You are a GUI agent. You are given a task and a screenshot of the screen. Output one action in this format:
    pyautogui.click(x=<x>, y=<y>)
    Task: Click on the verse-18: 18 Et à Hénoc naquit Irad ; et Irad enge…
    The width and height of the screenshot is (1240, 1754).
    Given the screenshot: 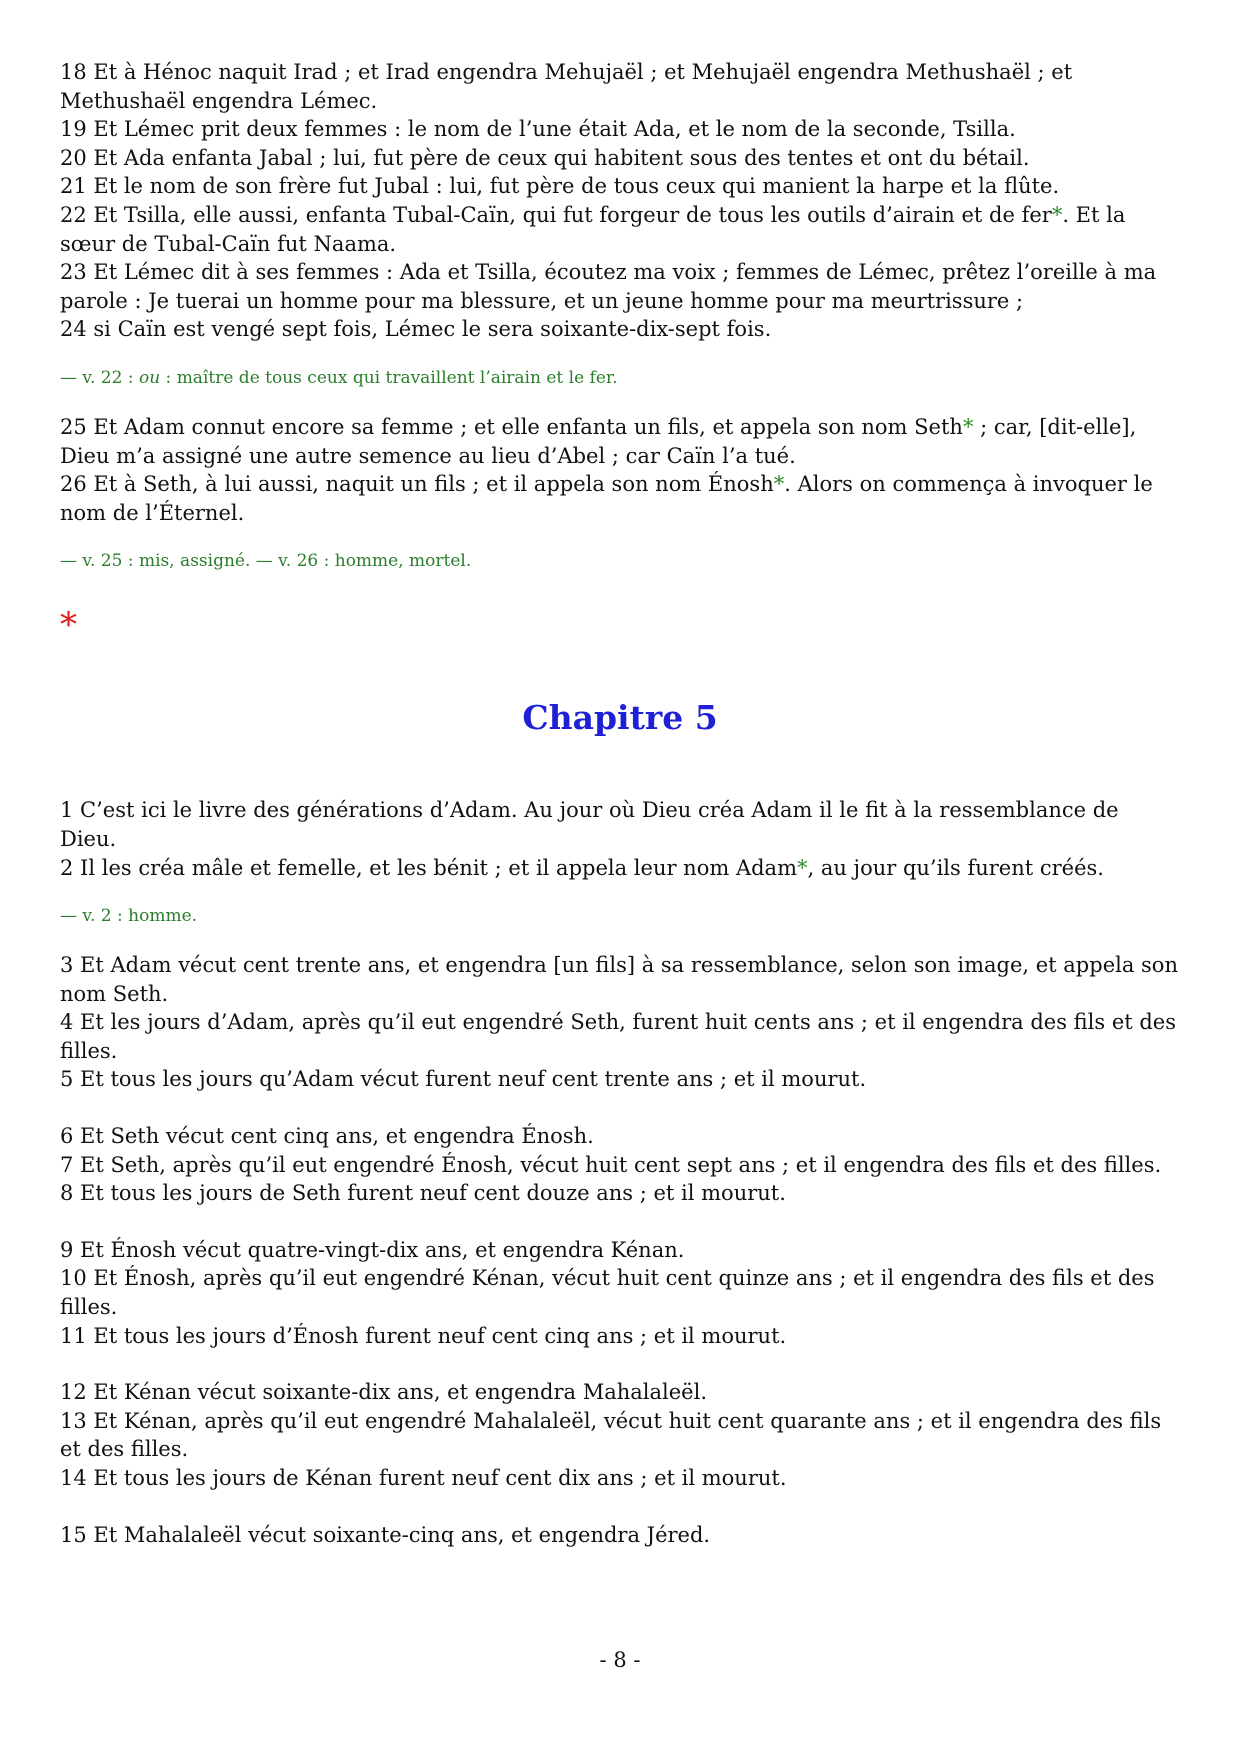 What is the action you would take?
    pyautogui.click(x=566, y=86)
    